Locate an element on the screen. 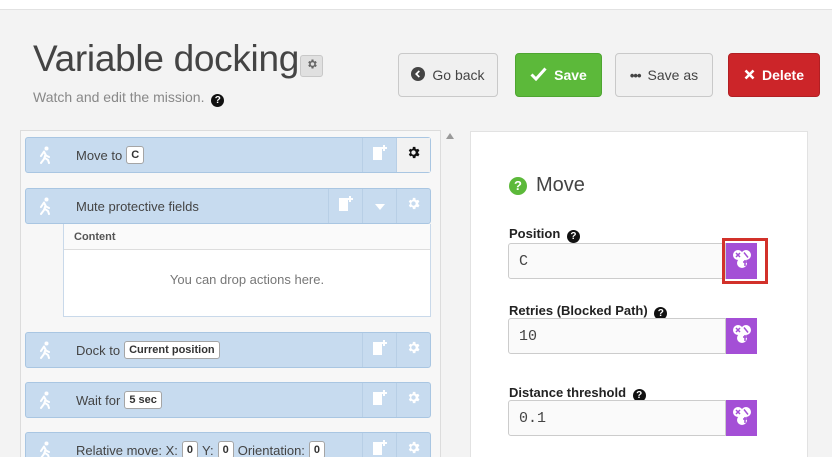 The width and height of the screenshot is (832, 457). x-param: 0 is located at coordinates (189, 449).